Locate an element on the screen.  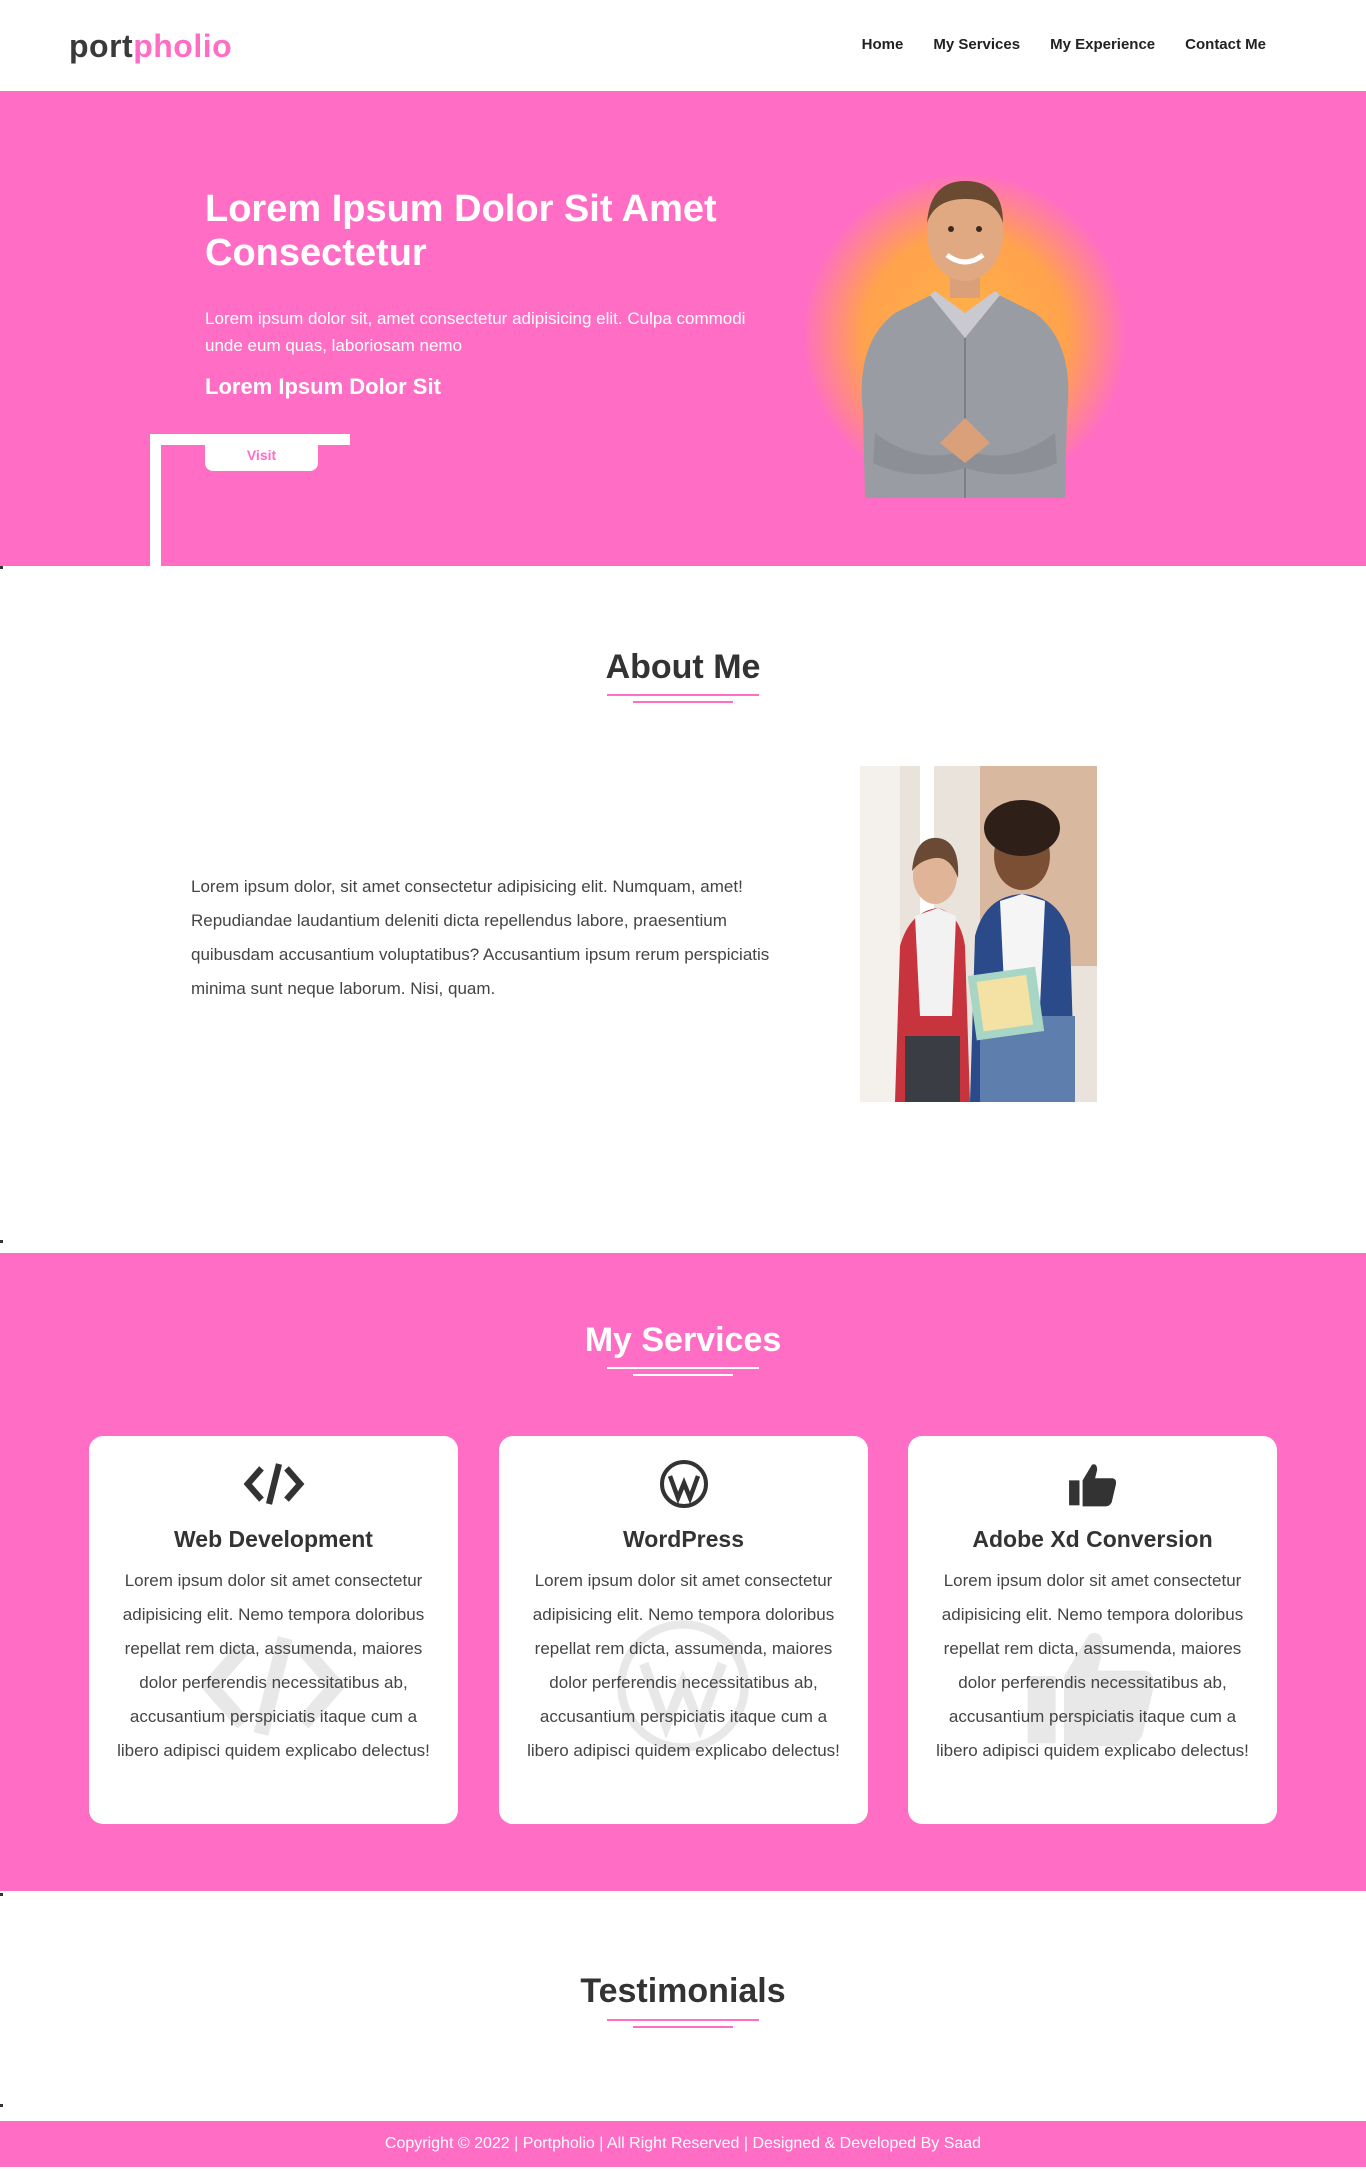
code-icon is located at coordinates (273, 1484).